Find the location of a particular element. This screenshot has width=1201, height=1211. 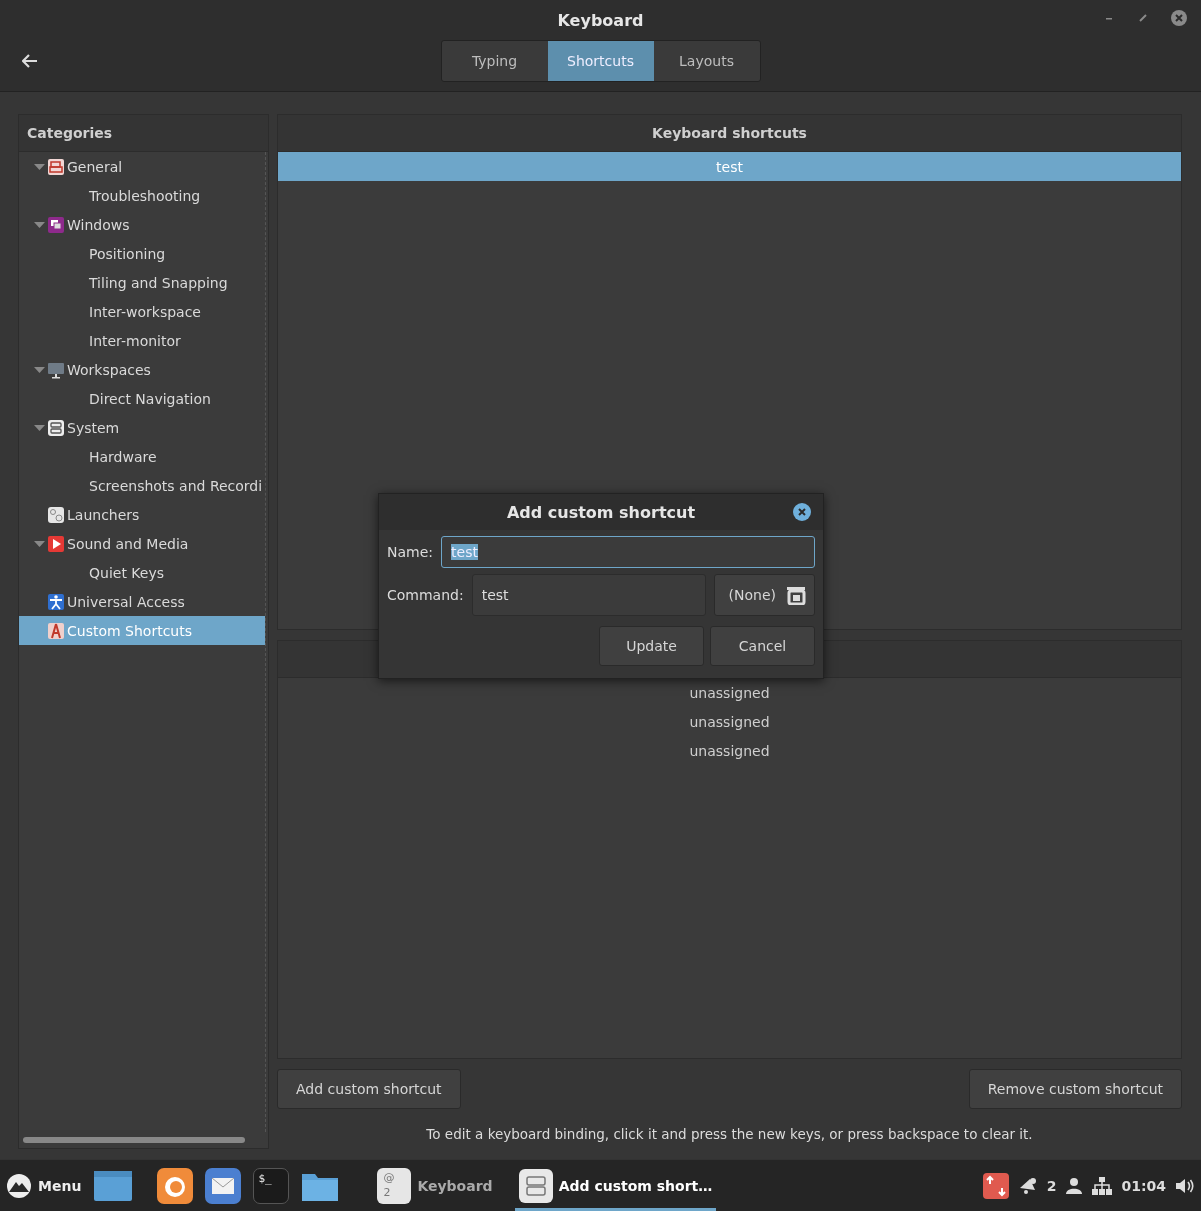

add-shortcut-button: Add custom shortcut is located at coordinates (369, 1089).